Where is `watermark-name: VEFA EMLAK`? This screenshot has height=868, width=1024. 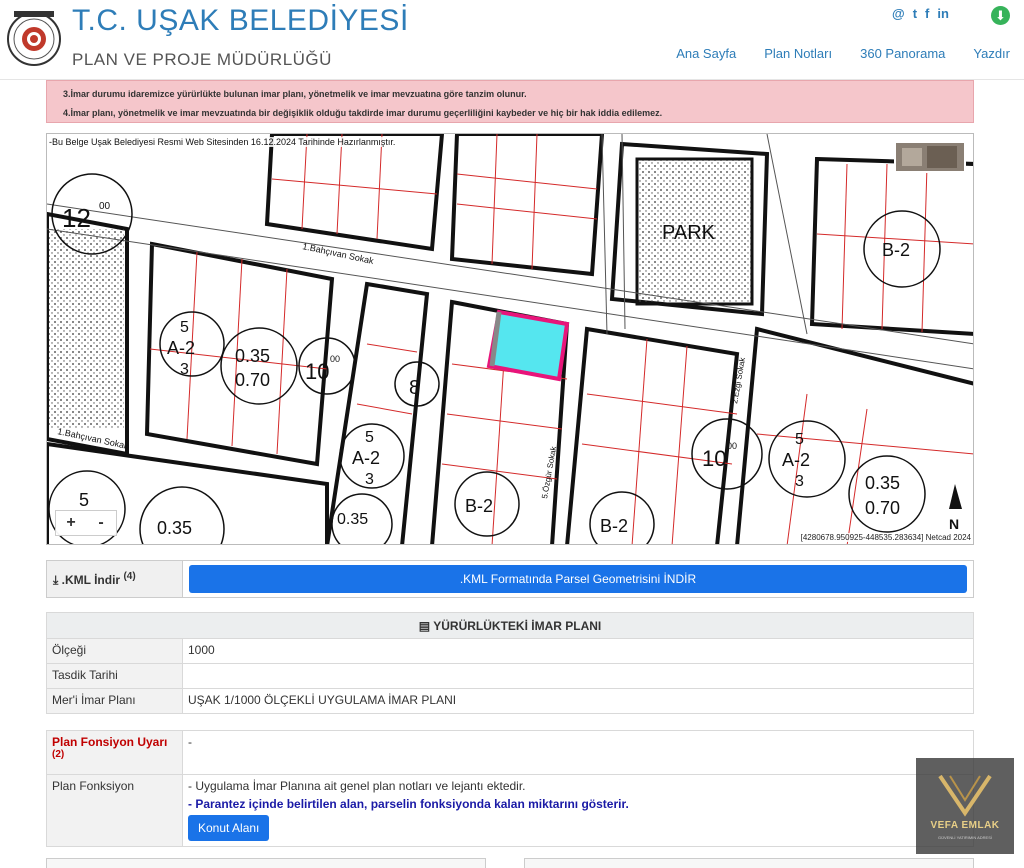
watermark-name: VEFA EMLAK is located at coordinates (965, 825).